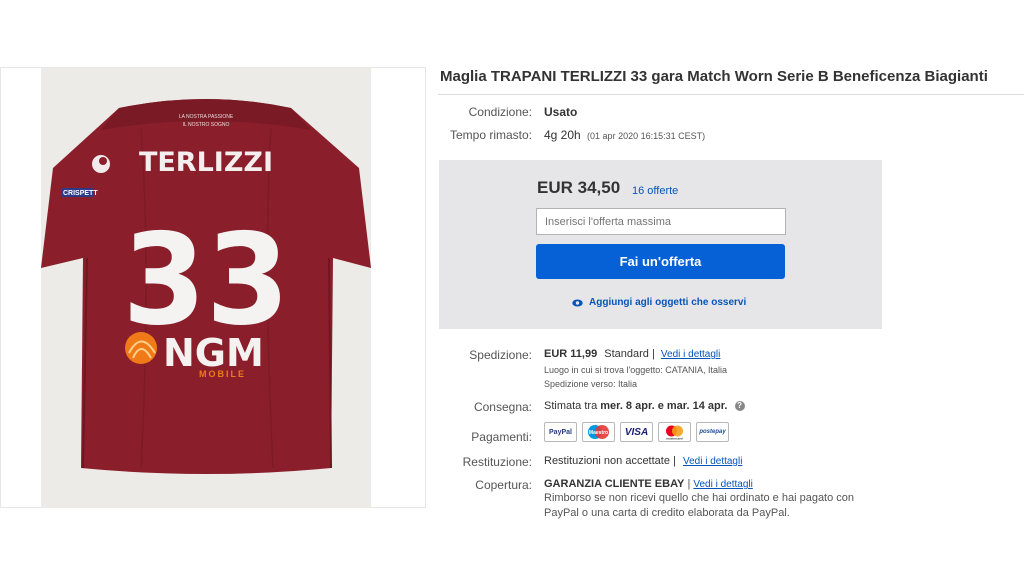 The height and width of the screenshot is (576, 1024). I want to click on maestro-icon: Maestro, so click(598, 432).